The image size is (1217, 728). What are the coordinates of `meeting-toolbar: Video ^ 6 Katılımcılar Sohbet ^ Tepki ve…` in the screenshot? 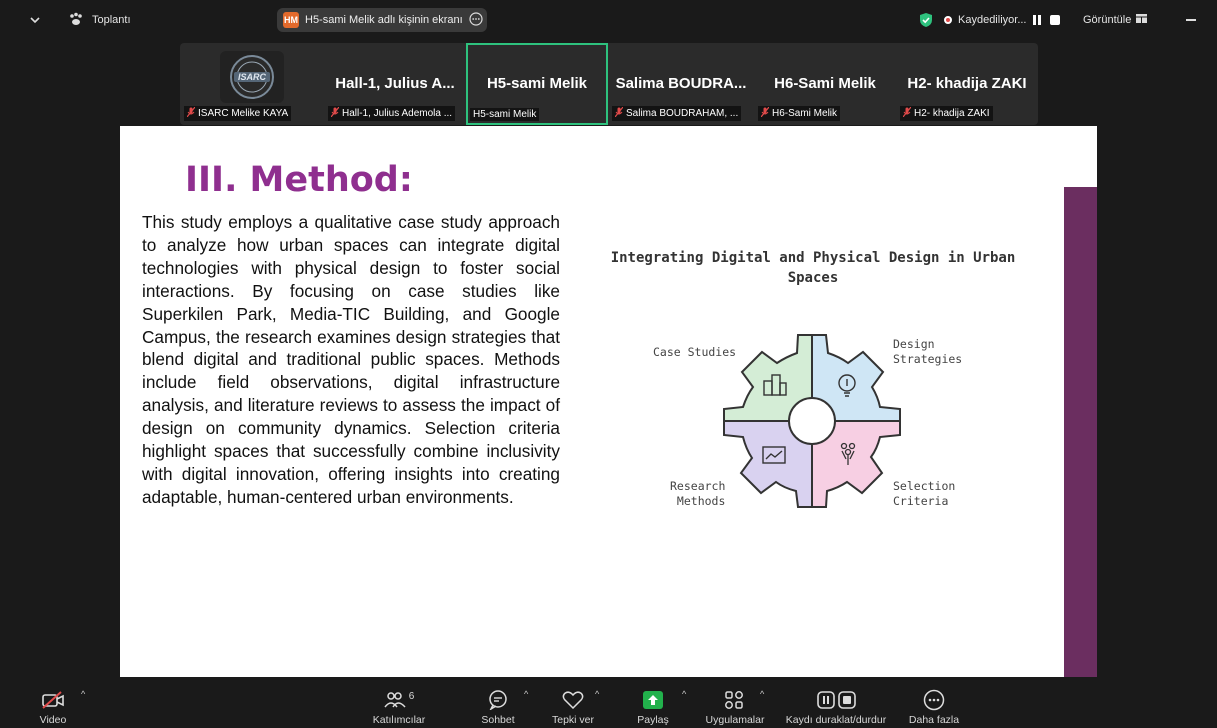 It's located at (608, 701).